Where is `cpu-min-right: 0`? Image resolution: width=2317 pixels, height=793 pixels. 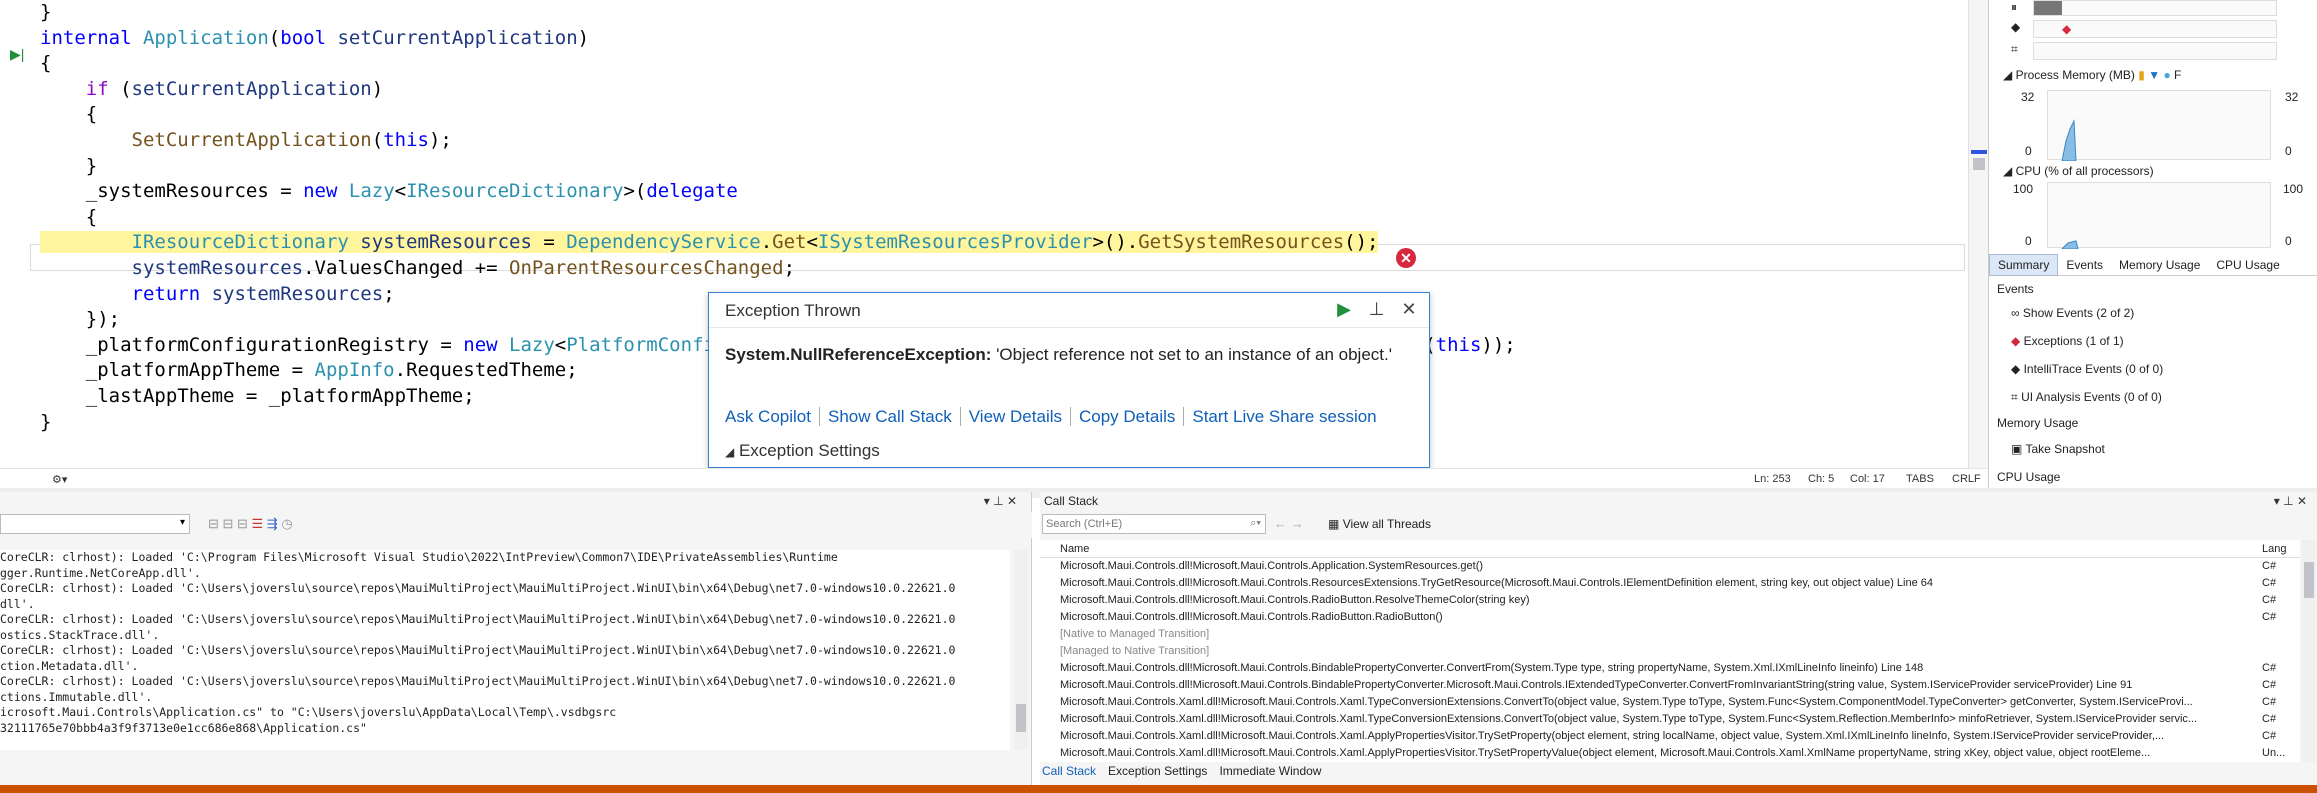
cpu-min-right: 0 is located at coordinates (2288, 241).